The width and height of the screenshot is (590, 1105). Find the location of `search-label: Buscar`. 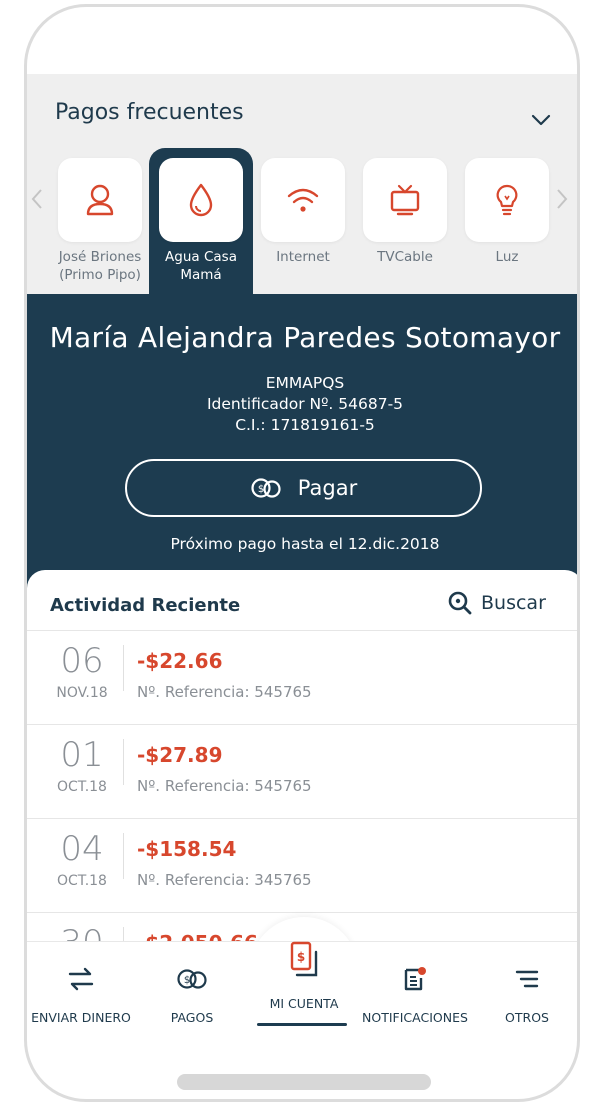

search-label: Buscar is located at coordinates (513, 603).